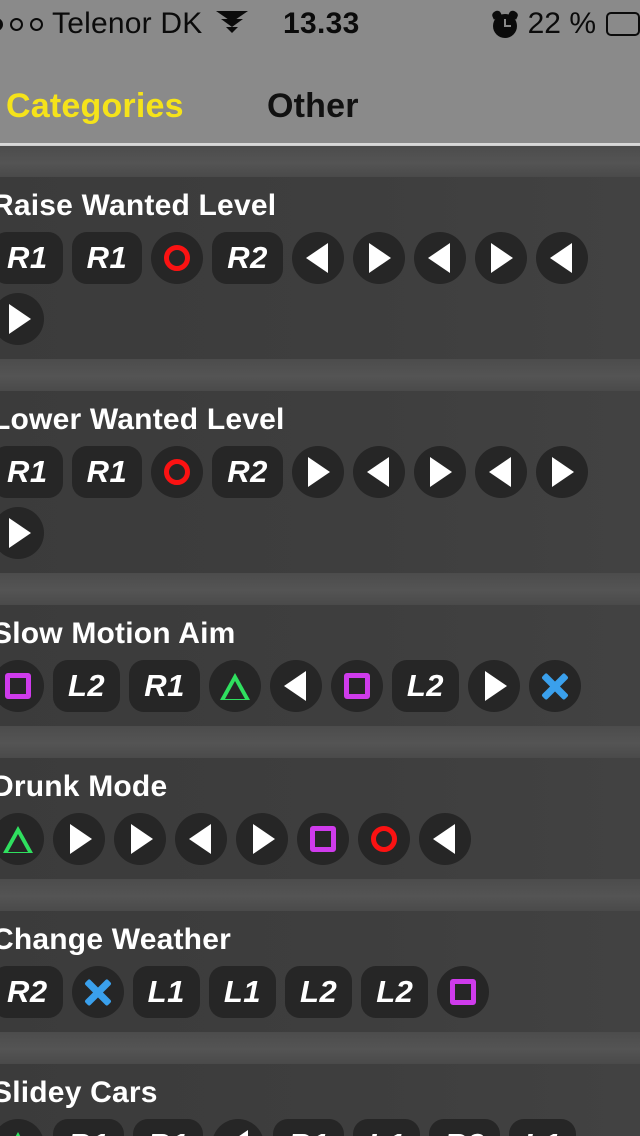 The width and height of the screenshot is (640, 1136). What do you see at coordinates (561, 23) in the screenshot?
I see `battery-percent-label: 22 %` at bounding box center [561, 23].